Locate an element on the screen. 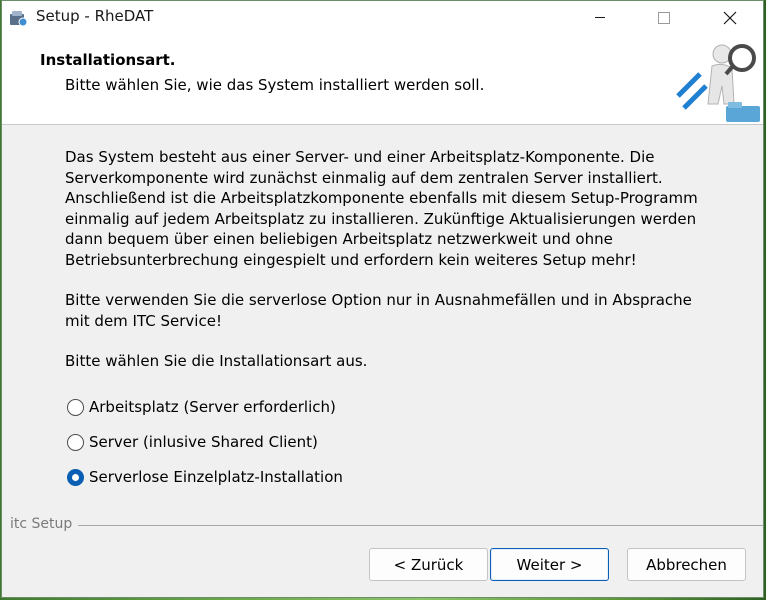 The image size is (766, 600). maximize-button is located at coordinates (664, 17).